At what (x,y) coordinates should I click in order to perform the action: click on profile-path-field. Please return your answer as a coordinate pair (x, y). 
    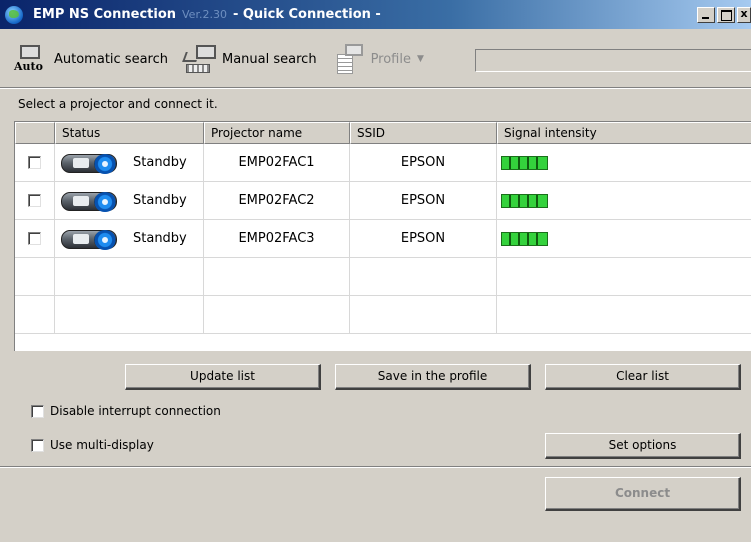
    Looking at the image, I should click on (613, 60).